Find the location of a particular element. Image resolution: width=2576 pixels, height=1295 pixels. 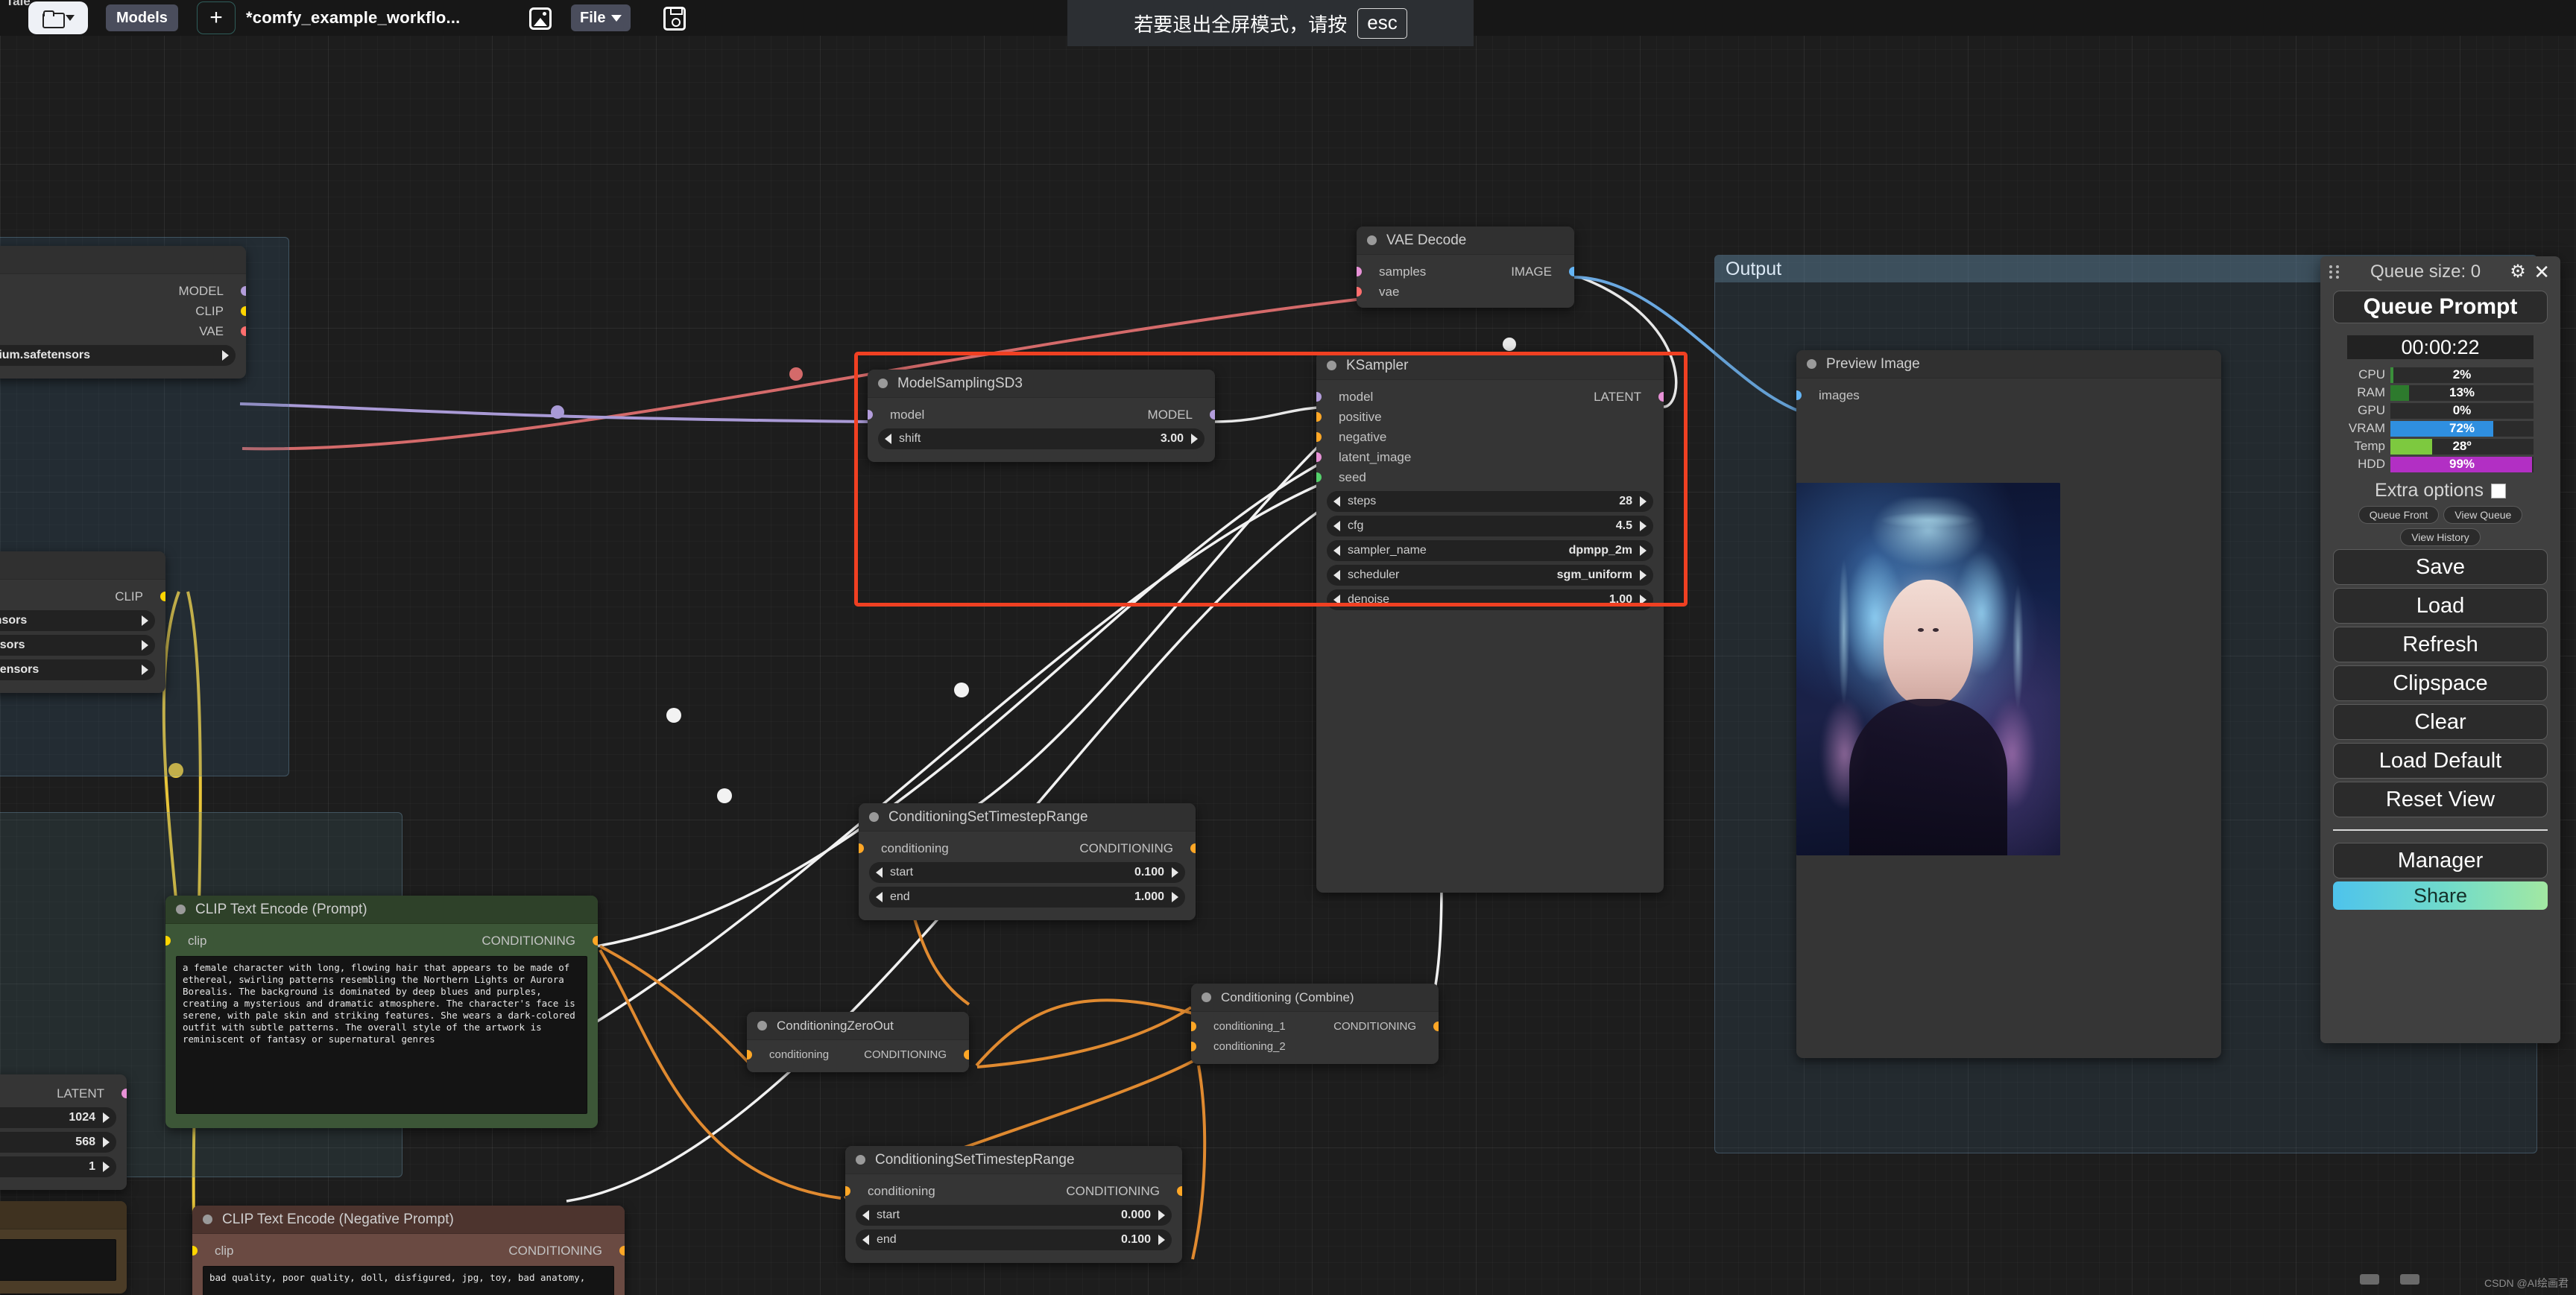

queue-front-button: Queue Front is located at coordinates (2399, 515).